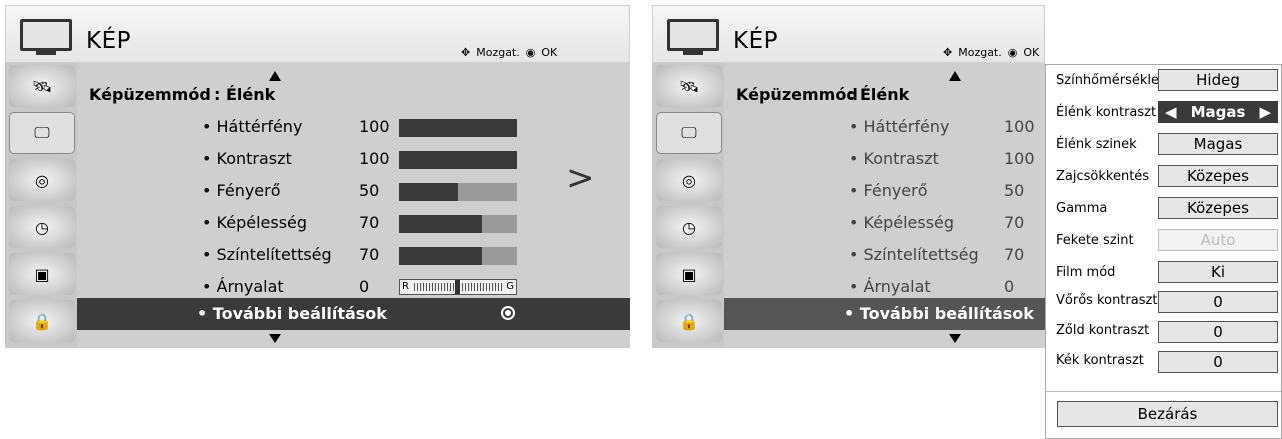 This screenshot has width=1282, height=439. Describe the element at coordinates (1086, 272) in the screenshot. I see `option-label: Film mód` at that location.